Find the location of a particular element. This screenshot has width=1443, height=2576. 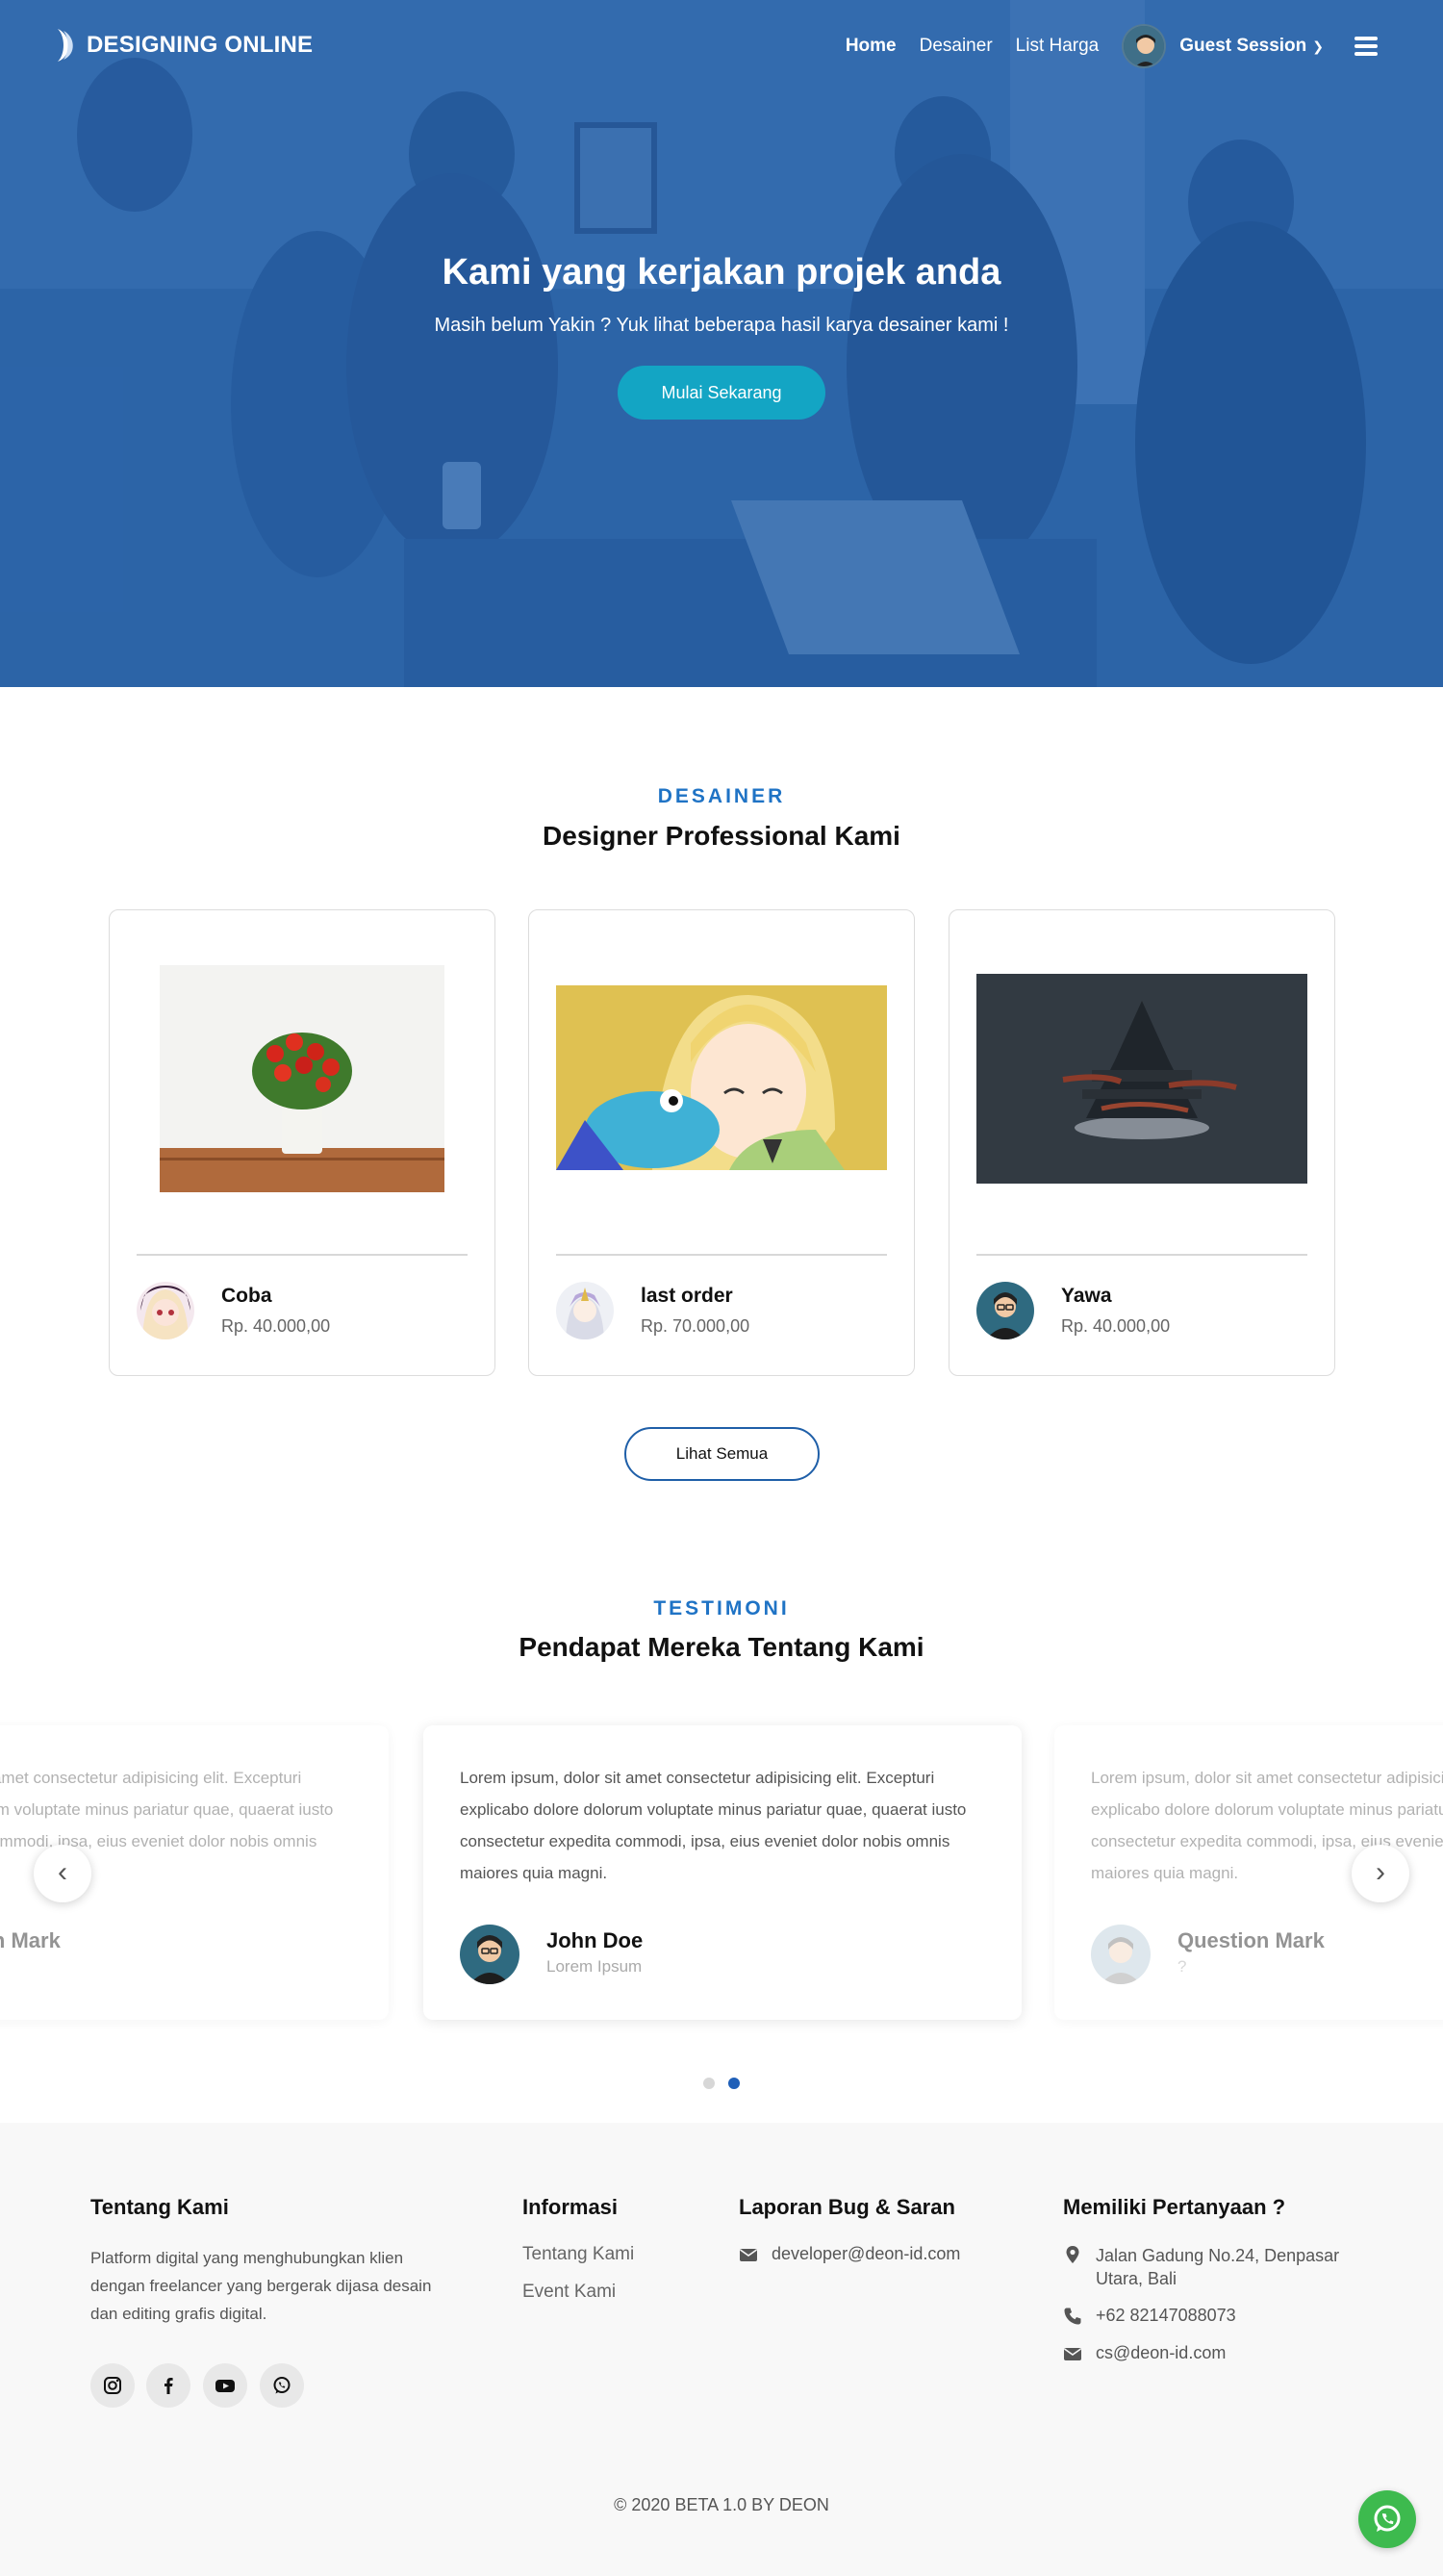

footer-link-tentang-kami: Tentang Kami is located at coordinates (578, 2254).